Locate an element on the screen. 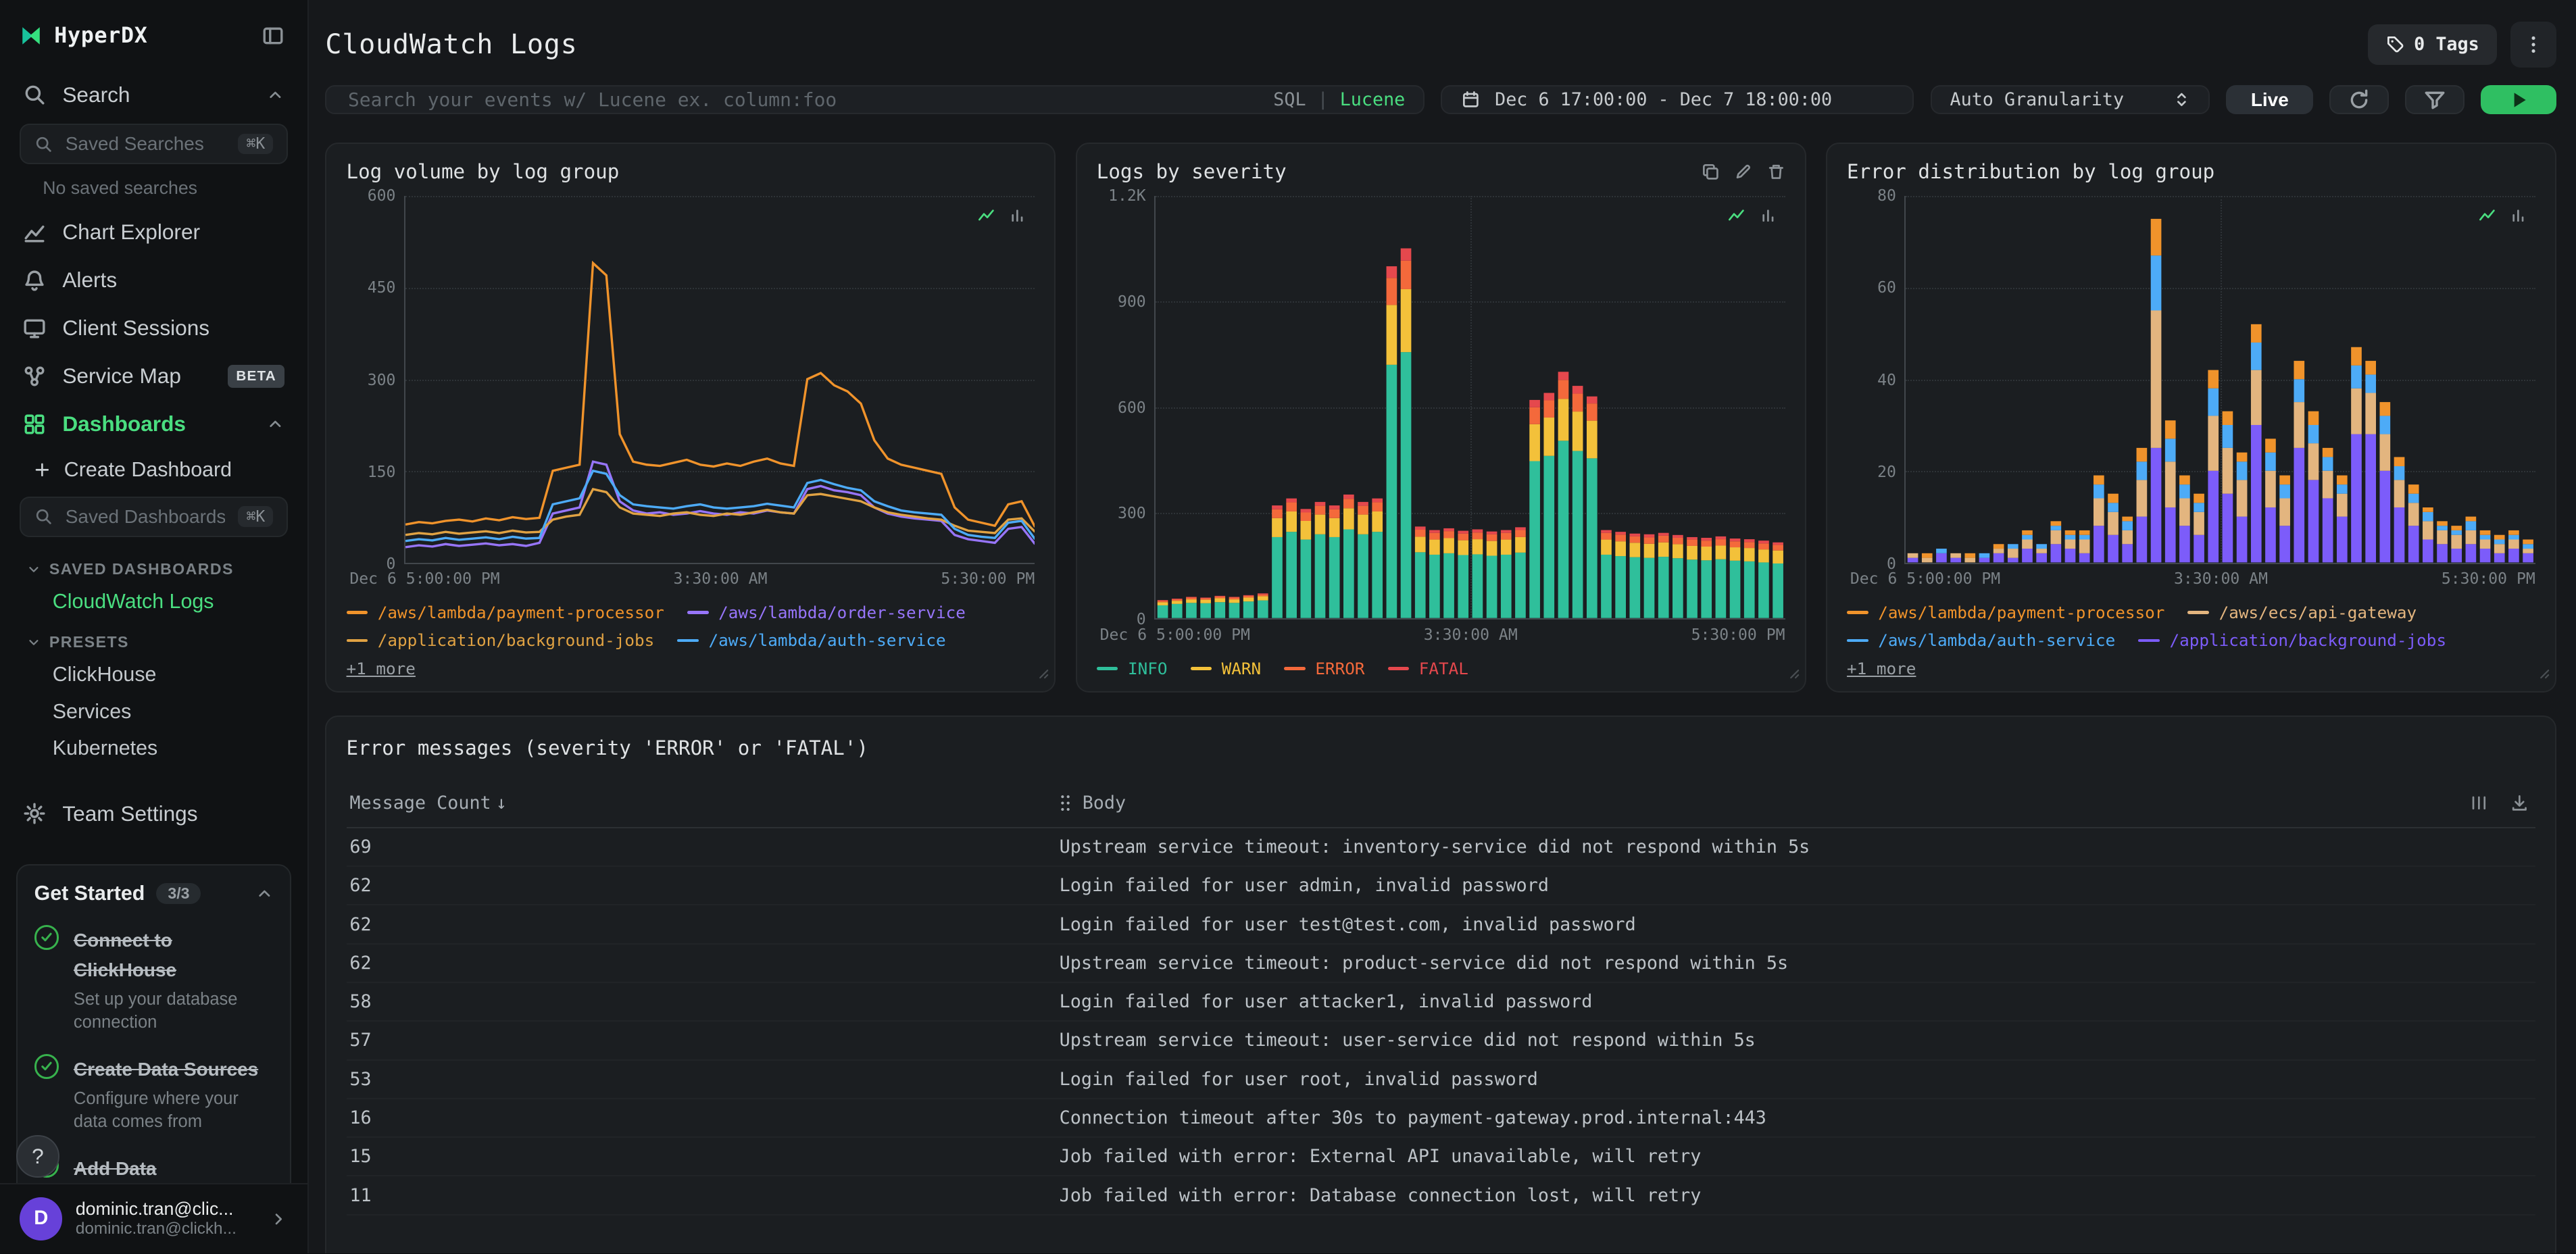 The image size is (2576, 1254). create-dashboard-button: Create Dashboard is located at coordinates (154, 470).